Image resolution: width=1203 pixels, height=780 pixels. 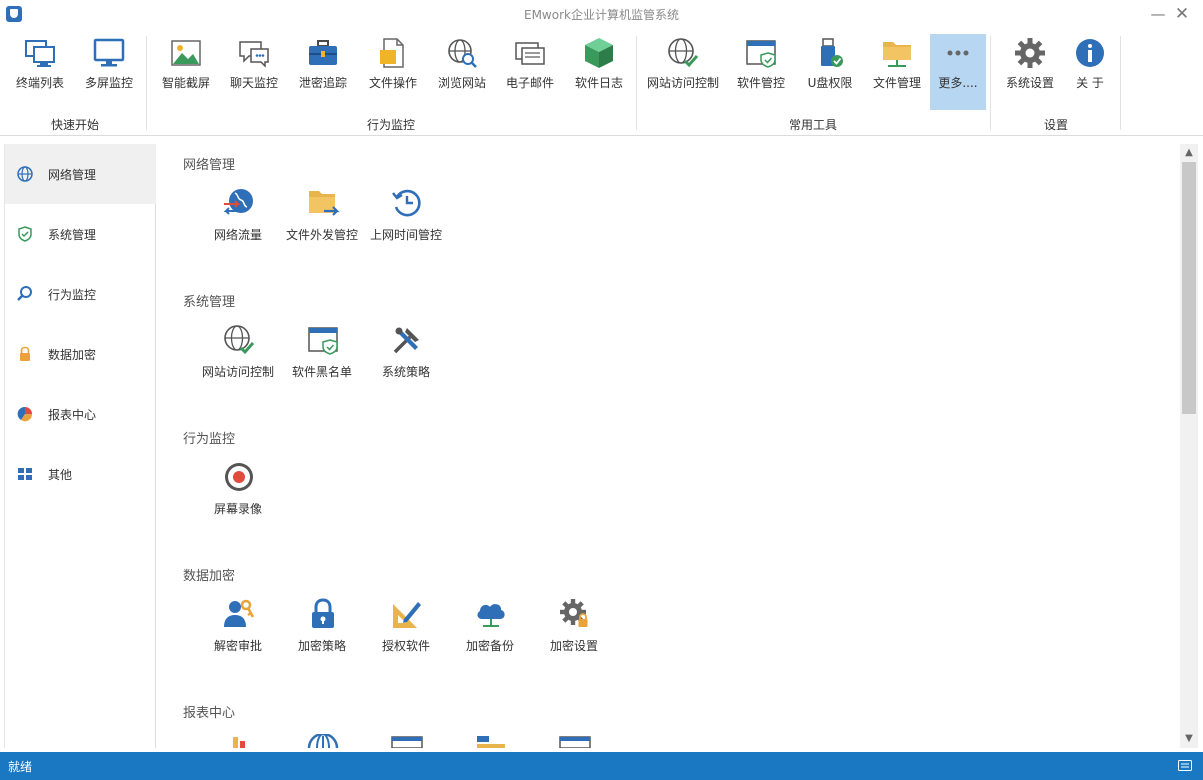 I want to click on file-icon, so click(x=392, y=53).